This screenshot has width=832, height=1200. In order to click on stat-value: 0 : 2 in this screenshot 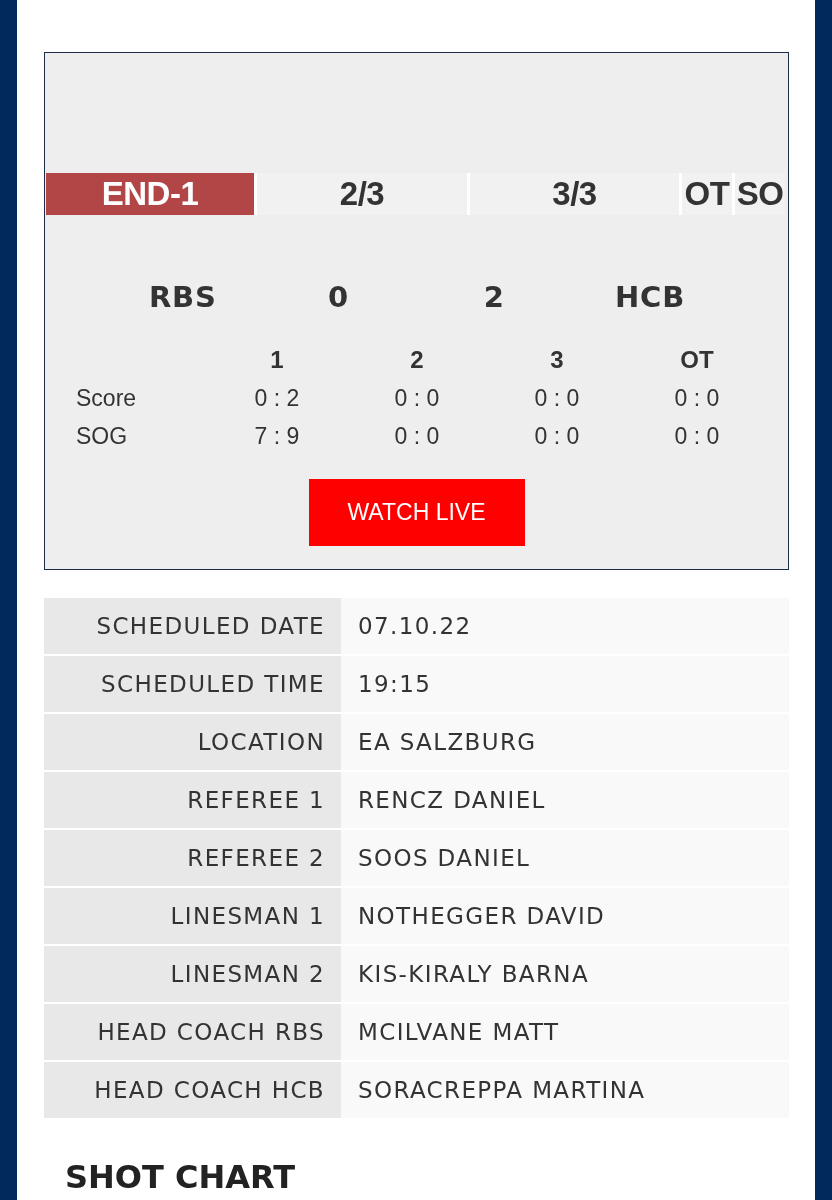, I will do `click(277, 398)`.